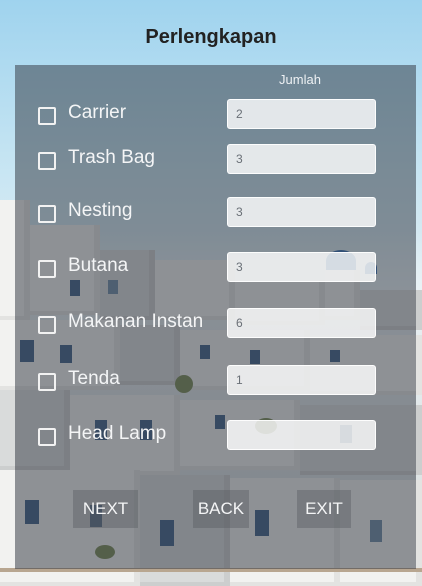 The height and width of the screenshot is (586, 422). What do you see at coordinates (301, 114) in the screenshot?
I see `qty-input-carrier: 2` at bounding box center [301, 114].